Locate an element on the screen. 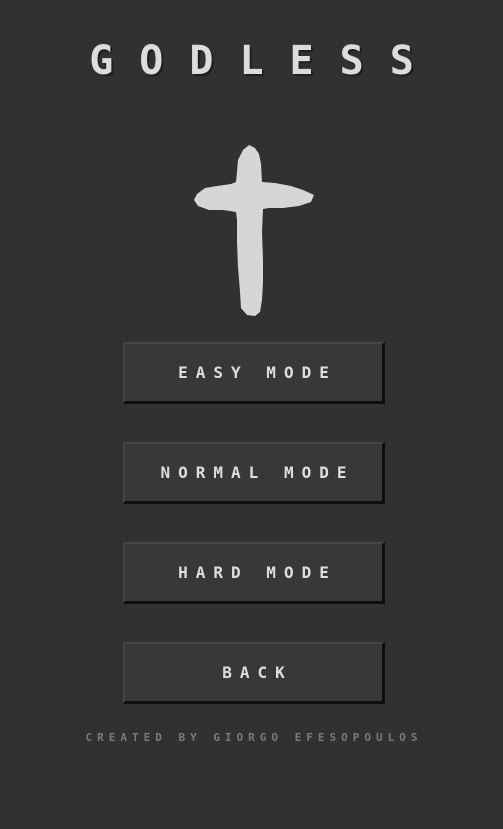  normal-mode-button: NORMAL MODE is located at coordinates (254, 473).